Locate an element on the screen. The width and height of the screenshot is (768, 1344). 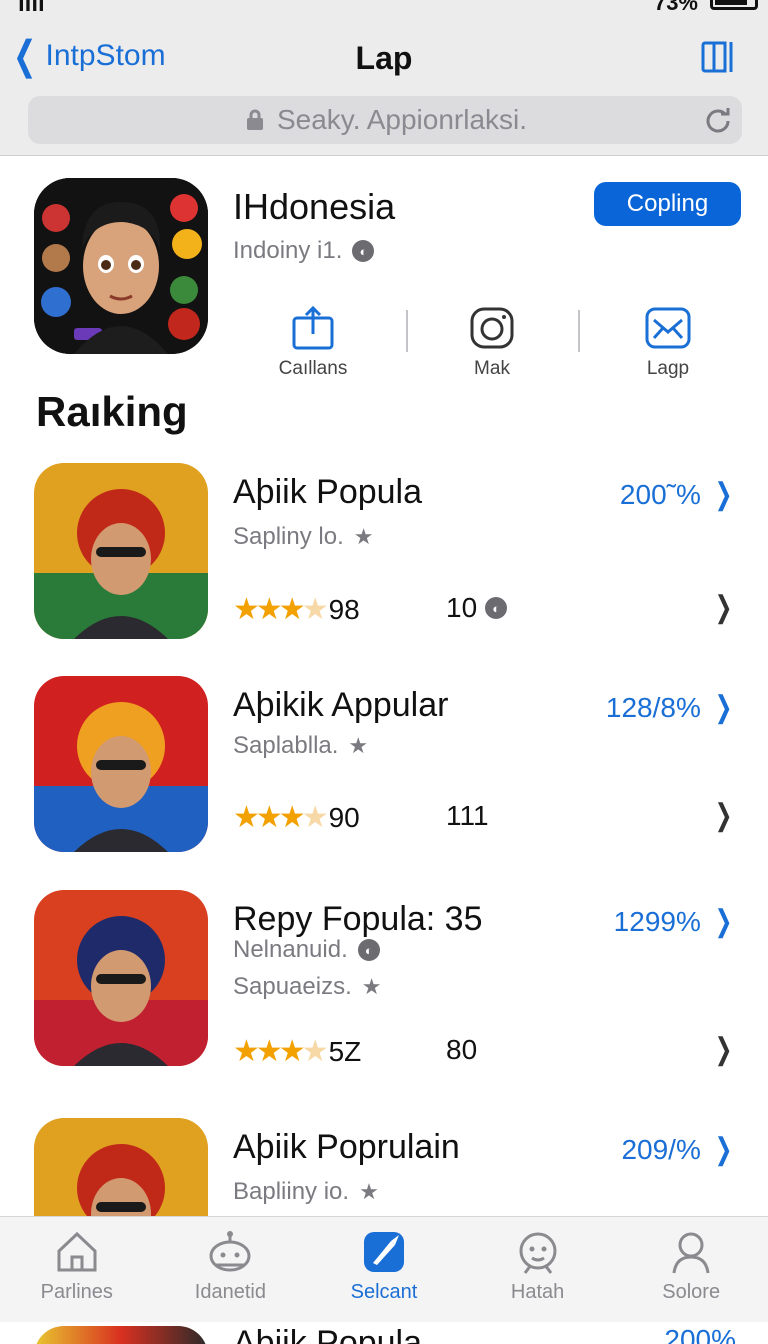
camera-action: Mak is located at coordinates (492, 343).